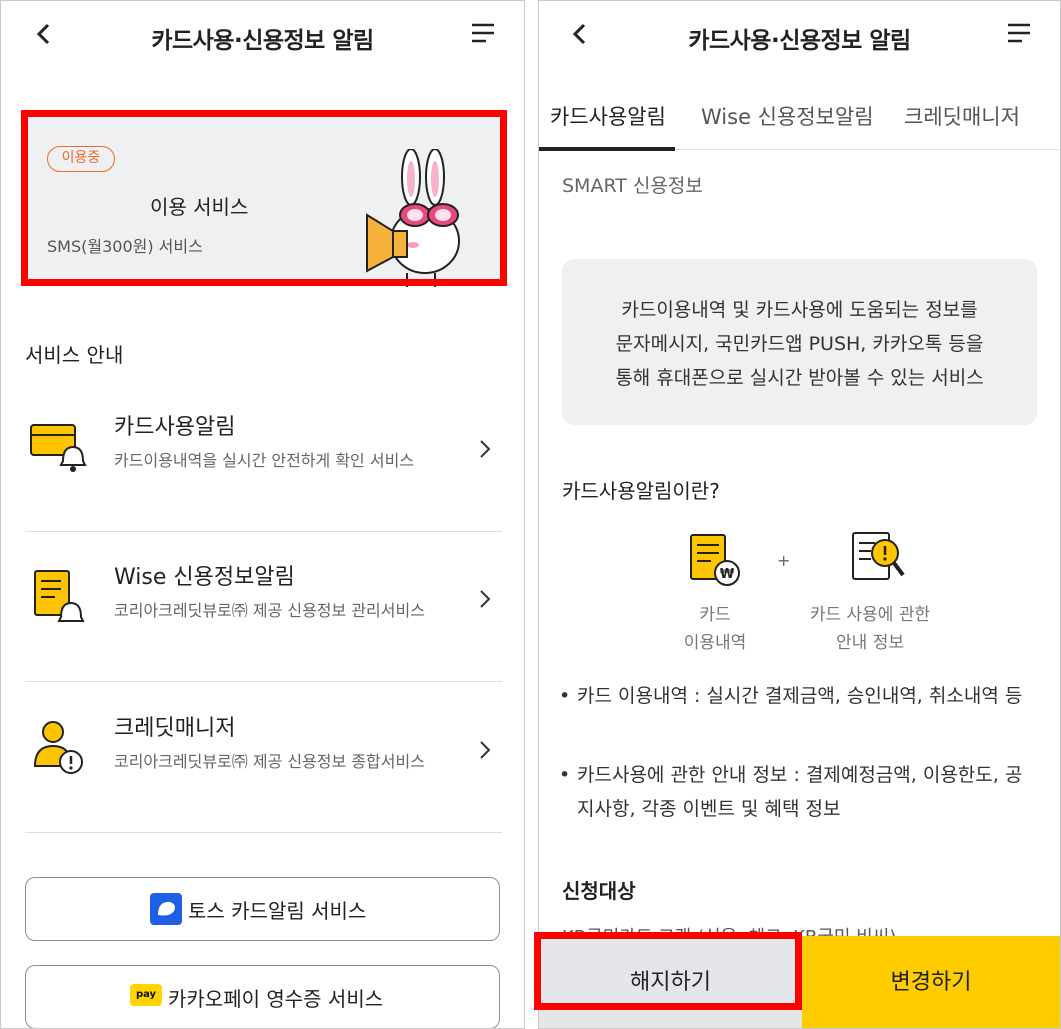  Describe the element at coordinates (715, 629) in the screenshot. I see `icon-label: 카드 이용내역` at that location.